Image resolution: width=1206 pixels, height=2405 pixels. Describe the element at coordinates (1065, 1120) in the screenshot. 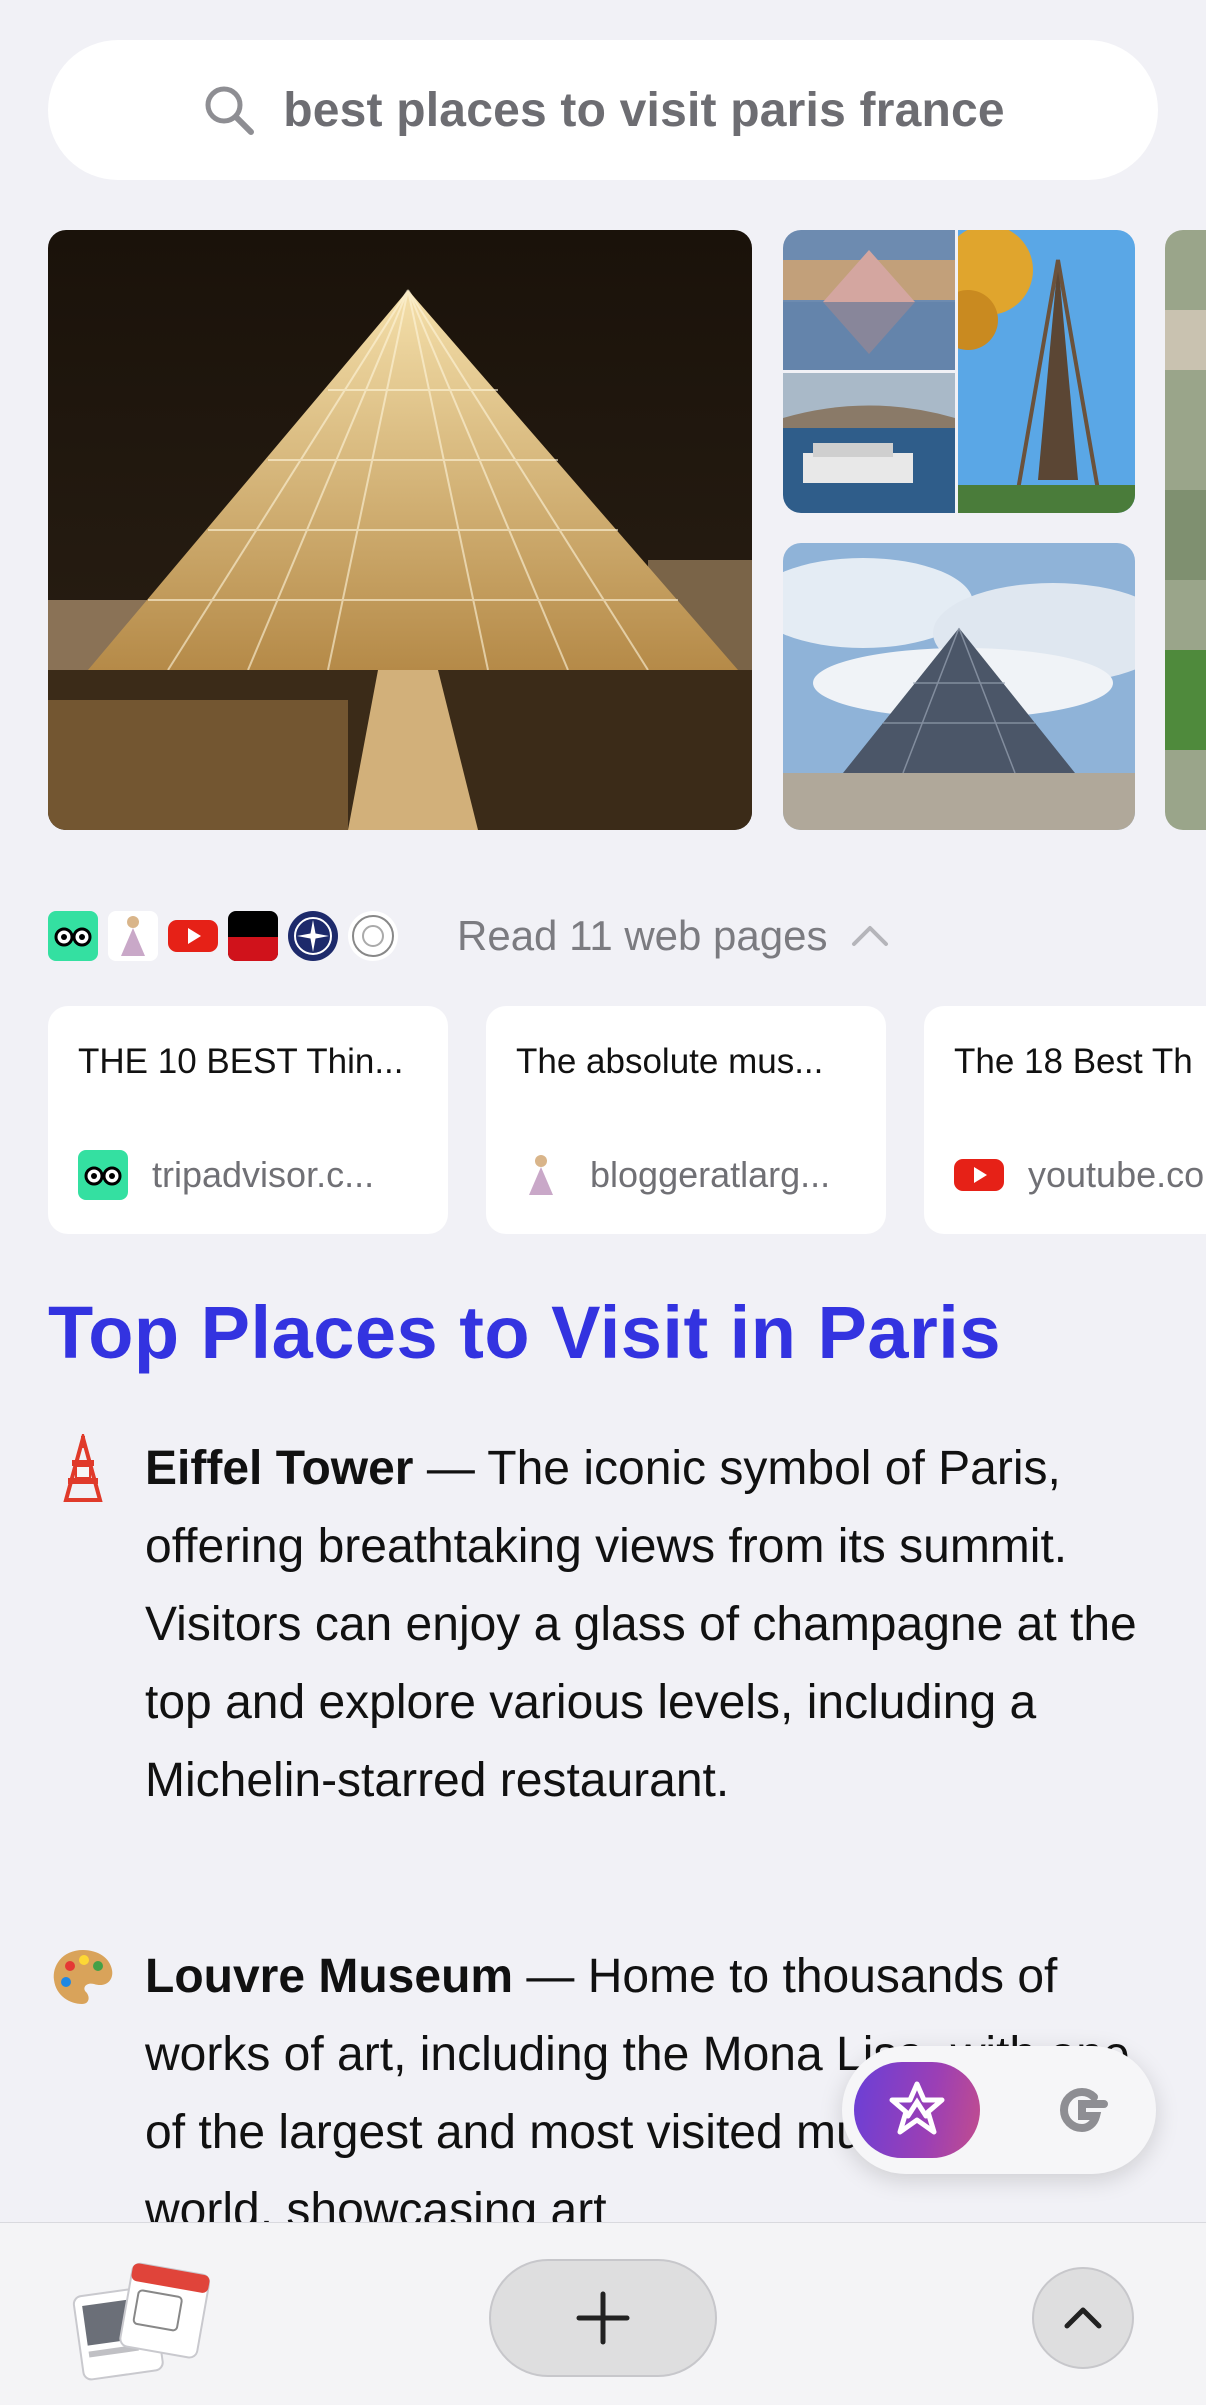

I see `source-card: The 18 Best Th youtube.co` at that location.